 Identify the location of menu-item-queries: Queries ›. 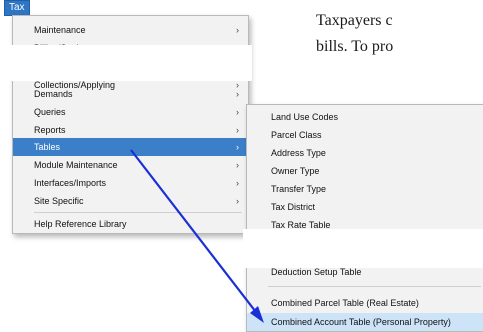
(130, 112).